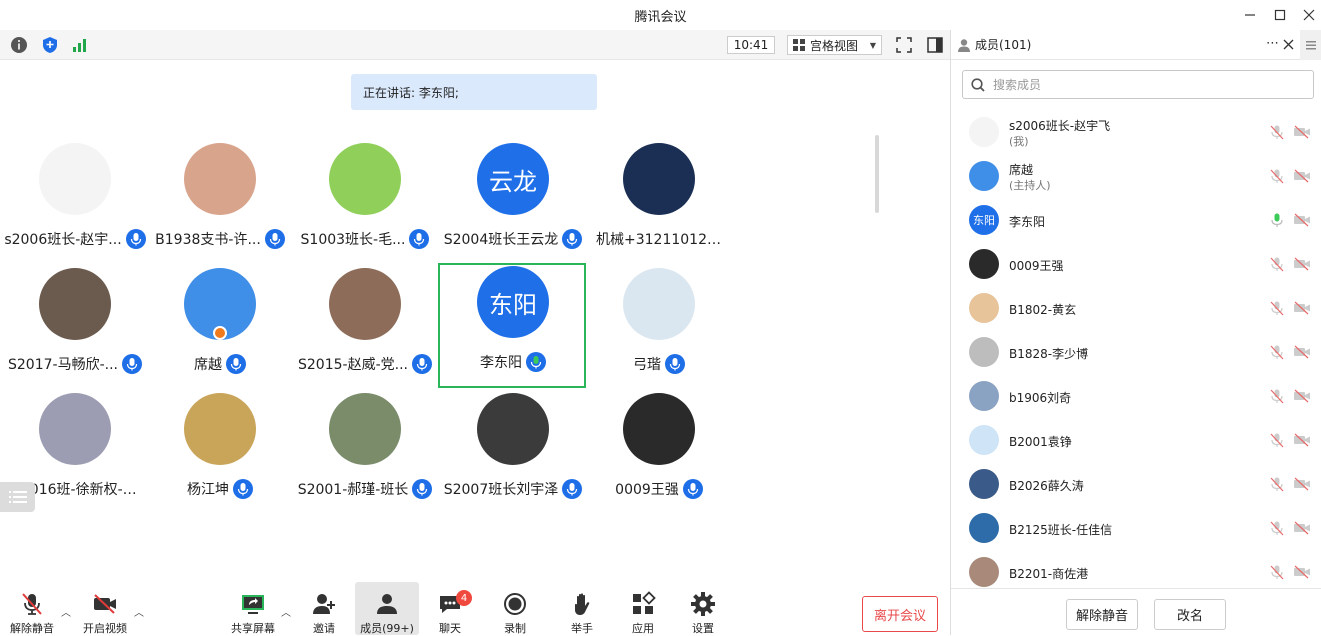 The height and width of the screenshot is (636, 1321). Describe the element at coordinates (1306, 15) in the screenshot. I see `close-window-button` at that location.